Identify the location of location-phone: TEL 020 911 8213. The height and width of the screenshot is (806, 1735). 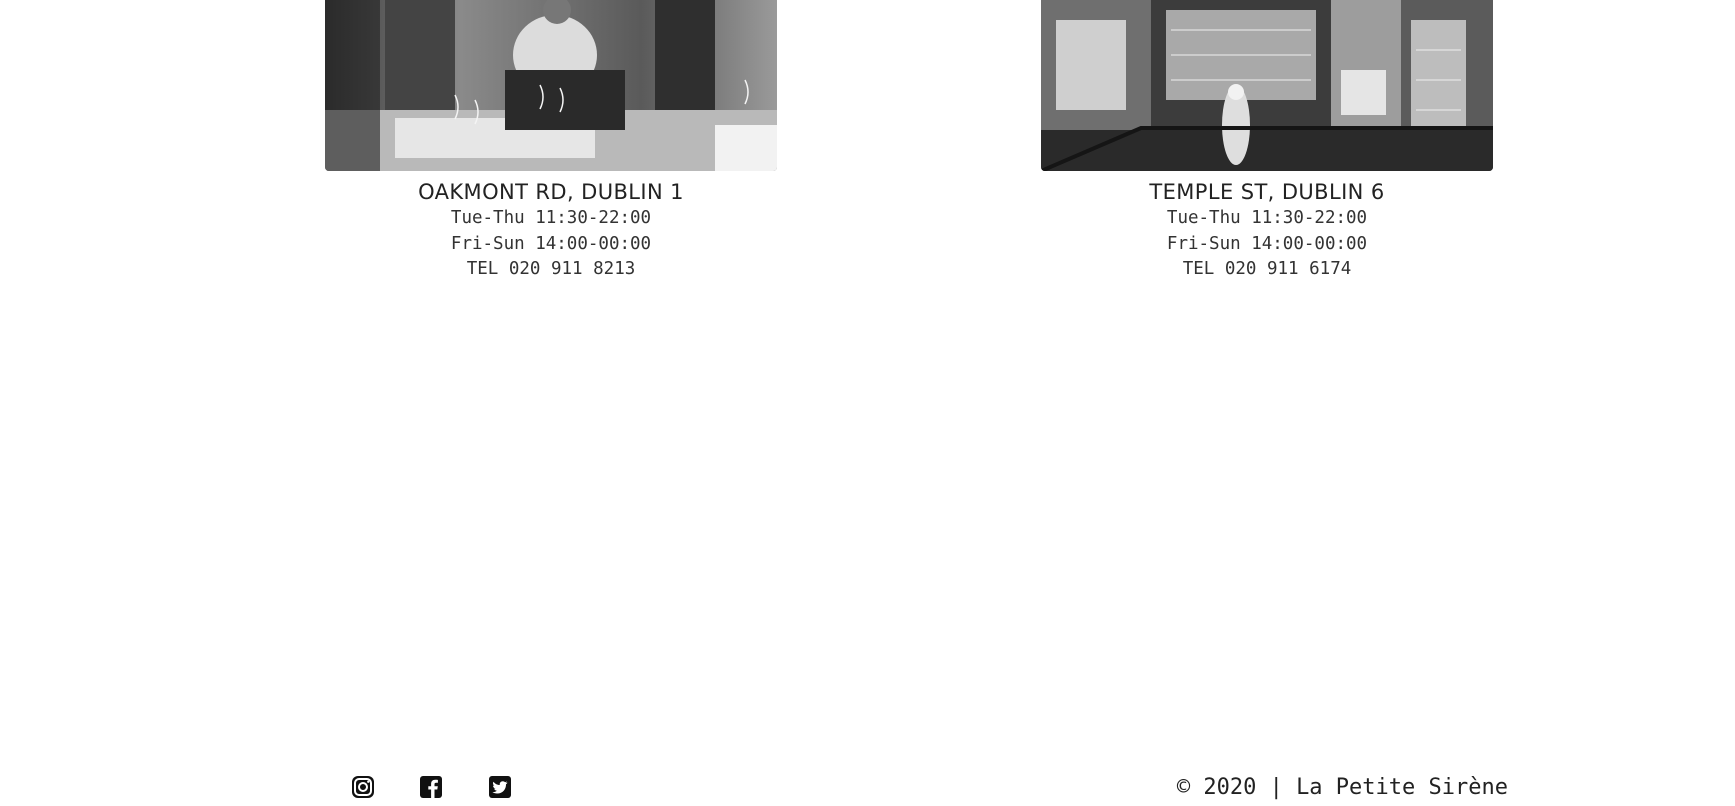
(551, 269).